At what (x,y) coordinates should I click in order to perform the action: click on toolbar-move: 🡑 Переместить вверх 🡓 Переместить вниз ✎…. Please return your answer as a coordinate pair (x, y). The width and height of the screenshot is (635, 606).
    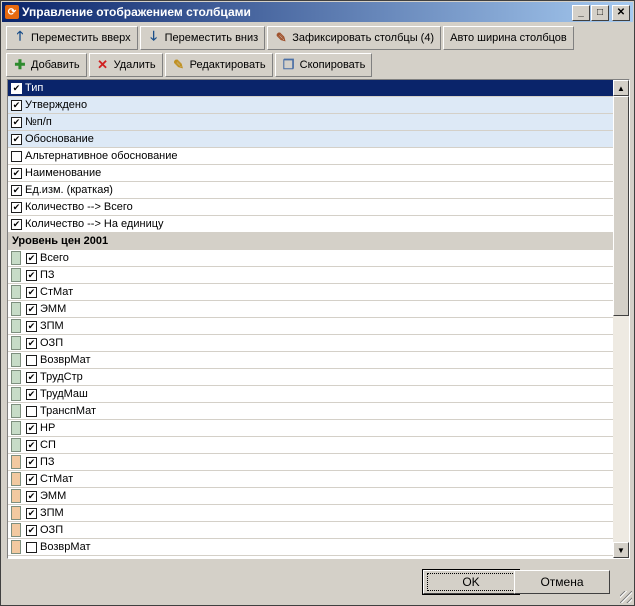
    Looking at the image, I should click on (291, 38).